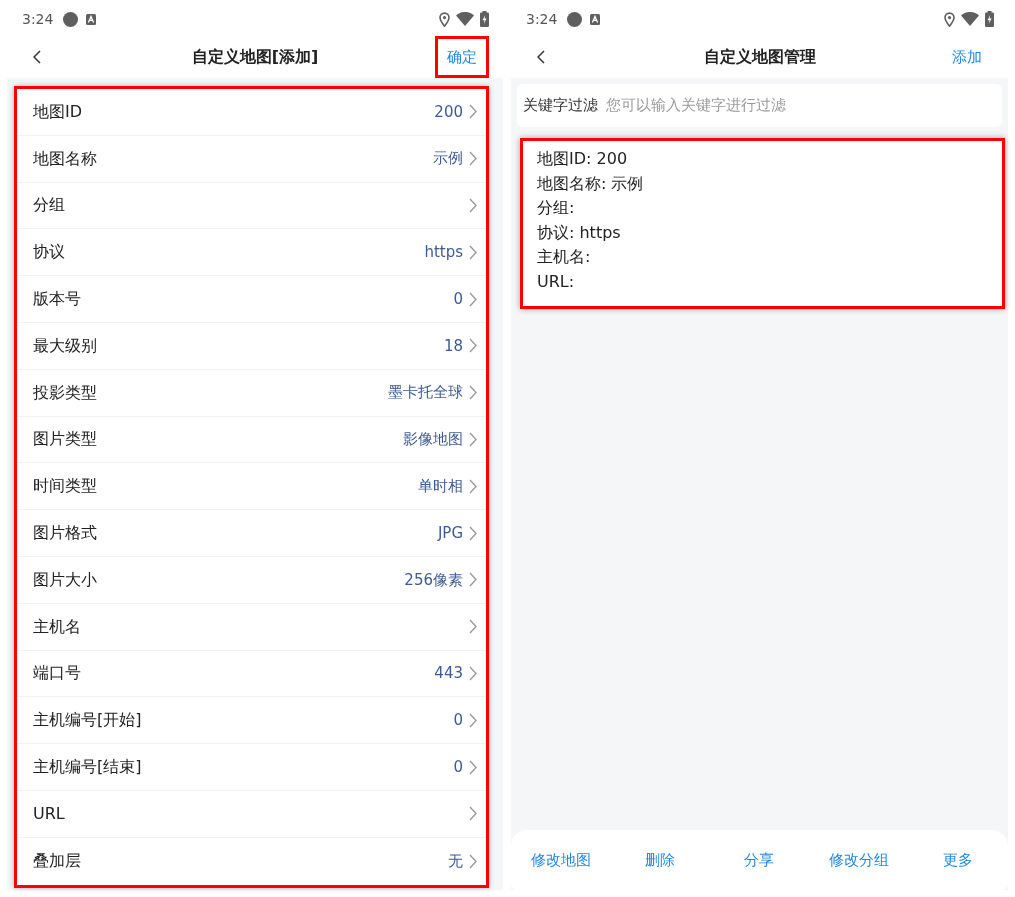 This screenshot has width=1015, height=897. What do you see at coordinates (556, 208) in the screenshot?
I see `map-detail-text: 分组:` at bounding box center [556, 208].